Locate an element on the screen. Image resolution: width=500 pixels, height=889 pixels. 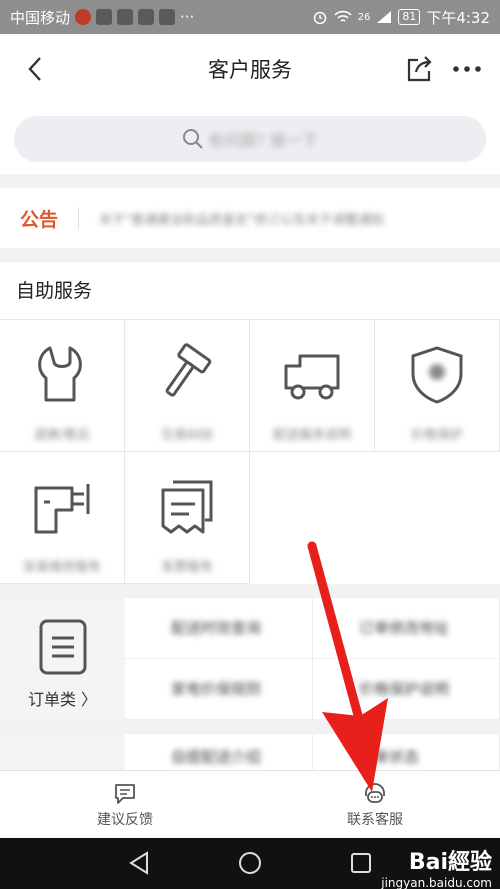
shield-icon is located at coordinates (437, 375).